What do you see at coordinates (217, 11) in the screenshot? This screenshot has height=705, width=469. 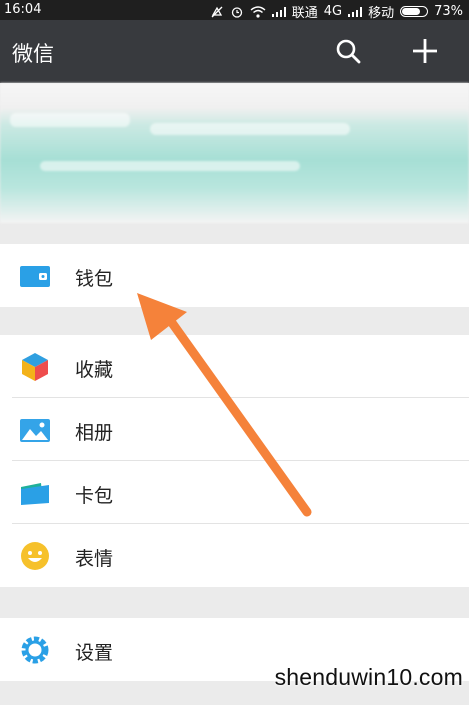 I see `mute-icon` at bounding box center [217, 11].